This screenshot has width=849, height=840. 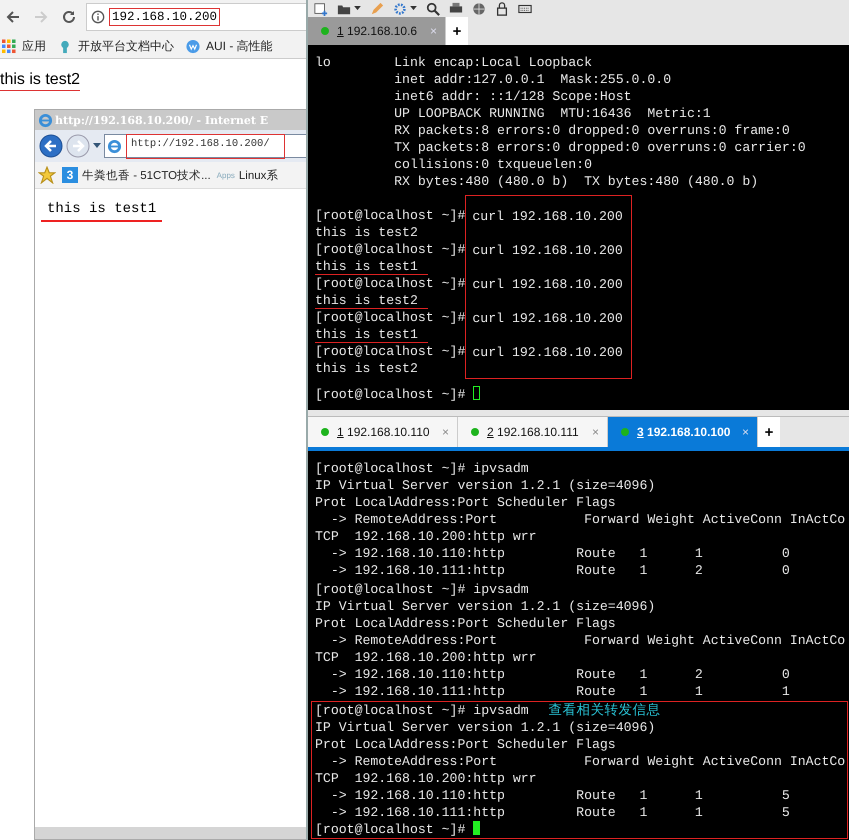 I want to click on terminal-line: RX packets:8 errors:0 dropped:0 overruns:0 frame:0, so click(x=592, y=130).